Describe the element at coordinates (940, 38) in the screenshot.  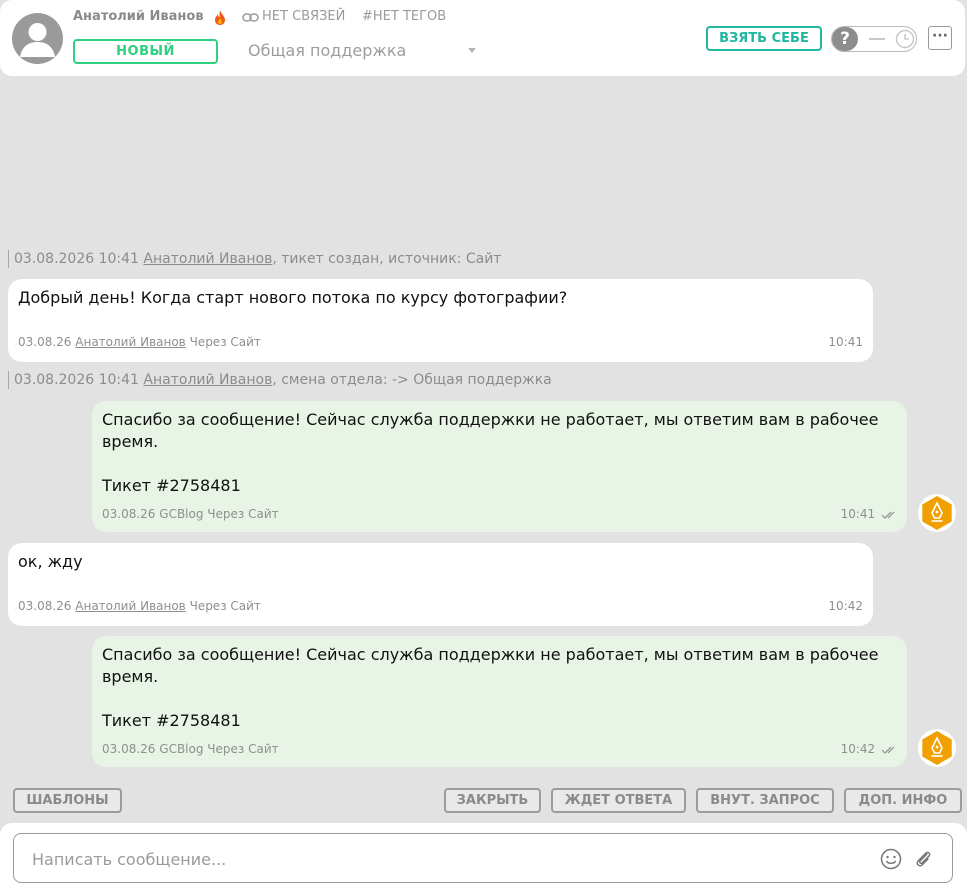
I see `more-options-button: ···` at that location.